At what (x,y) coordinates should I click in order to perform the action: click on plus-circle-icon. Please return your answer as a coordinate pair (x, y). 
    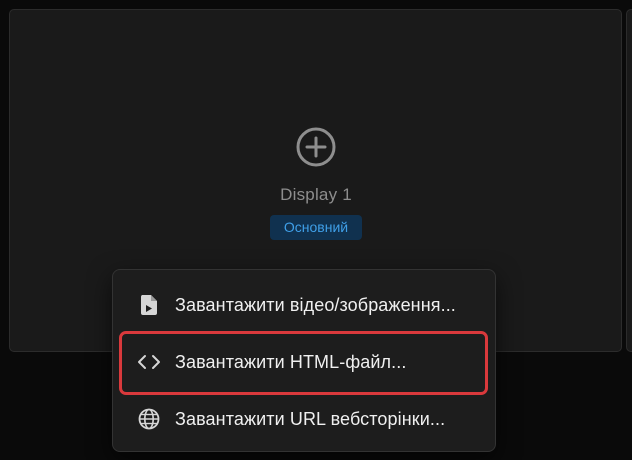
    Looking at the image, I should click on (316, 147).